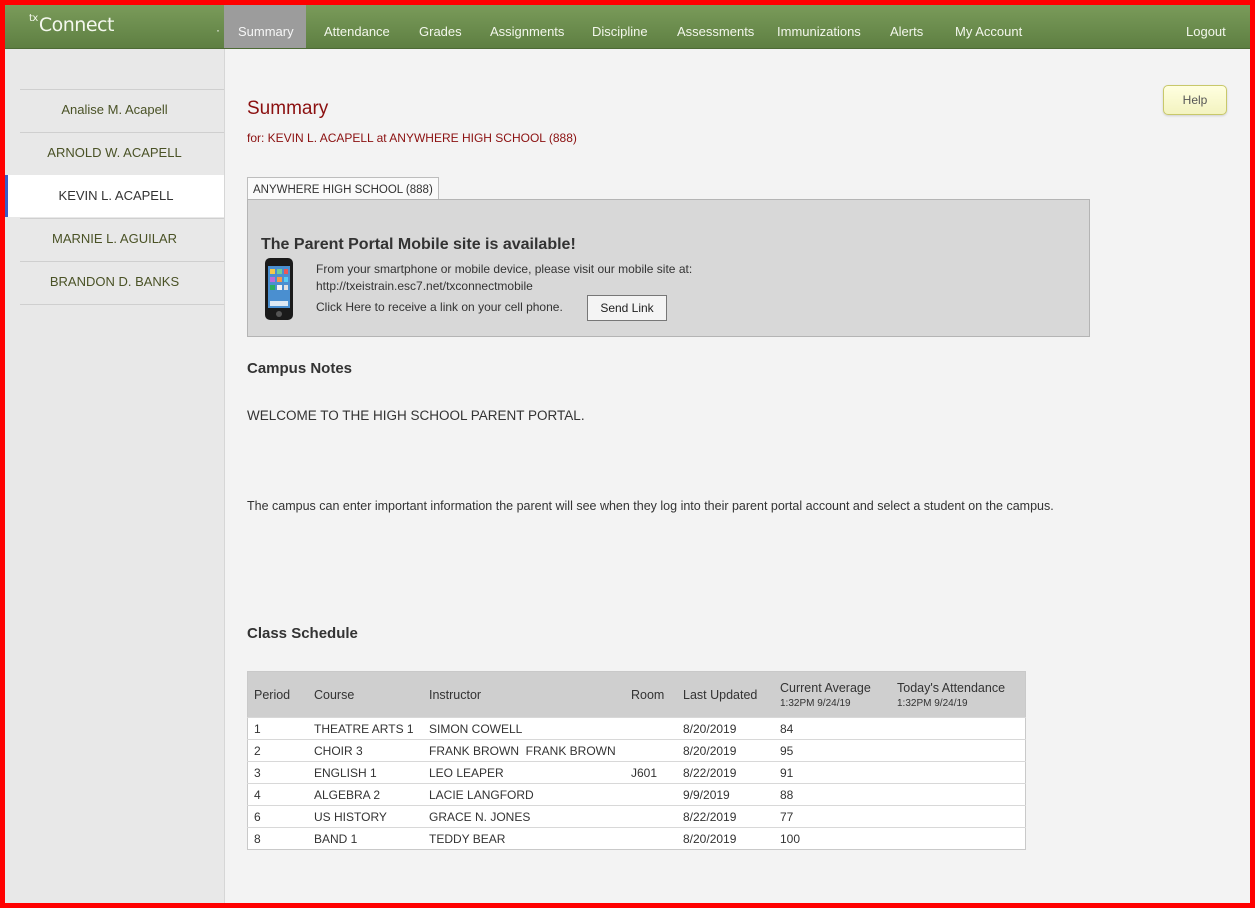  What do you see at coordinates (122, 304) in the screenshot?
I see `sidebar-divider` at bounding box center [122, 304].